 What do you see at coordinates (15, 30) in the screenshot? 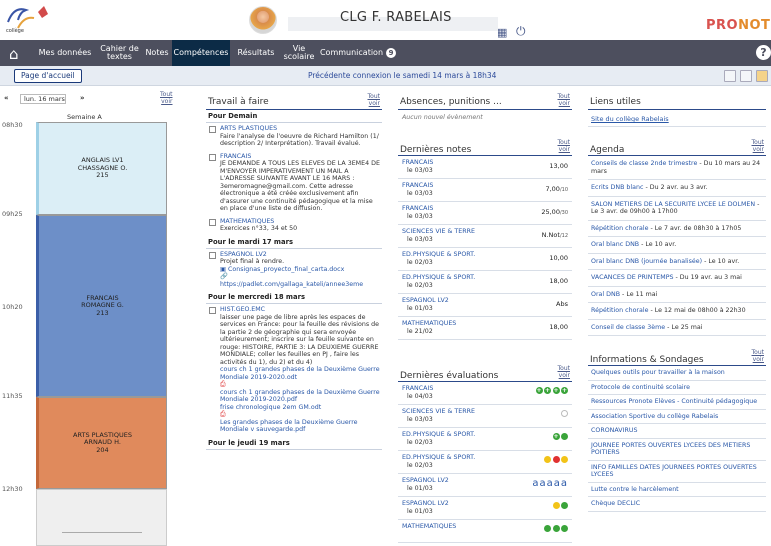
I see `svg-text: collège` at bounding box center [15, 30].